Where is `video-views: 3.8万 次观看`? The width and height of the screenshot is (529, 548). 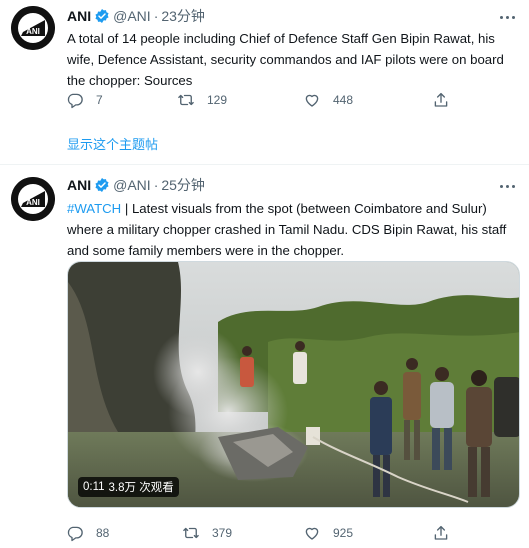
video-views: 3.8万 次观看 is located at coordinates (141, 488).